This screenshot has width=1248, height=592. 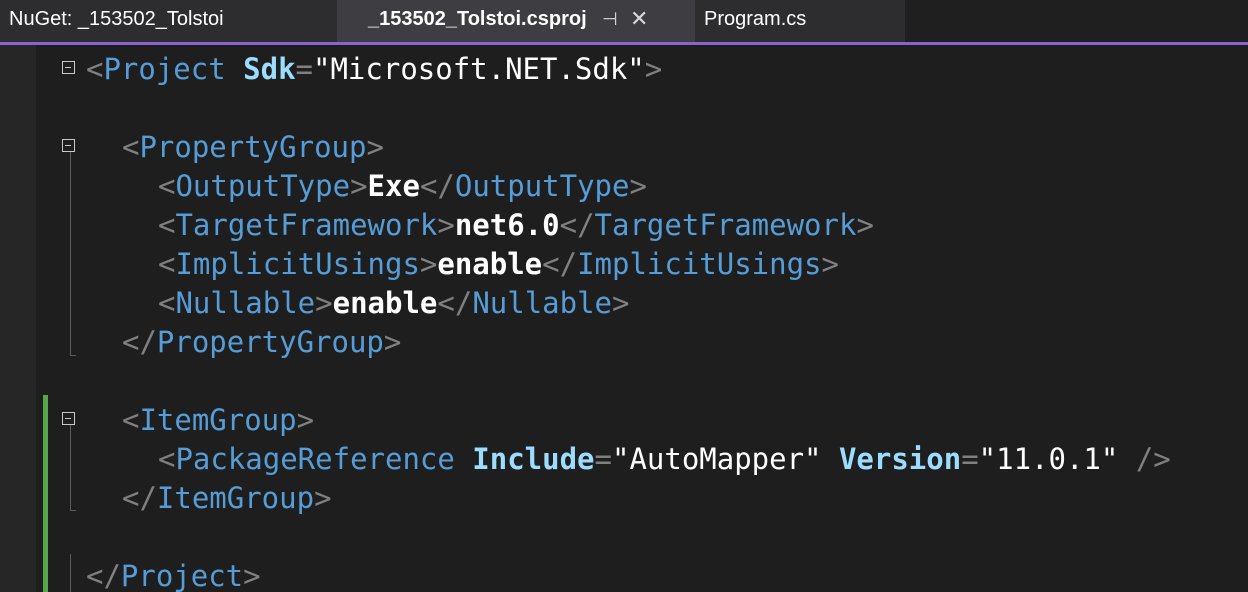 What do you see at coordinates (45, 493) in the screenshot?
I see `change-tracking-bar` at bounding box center [45, 493].